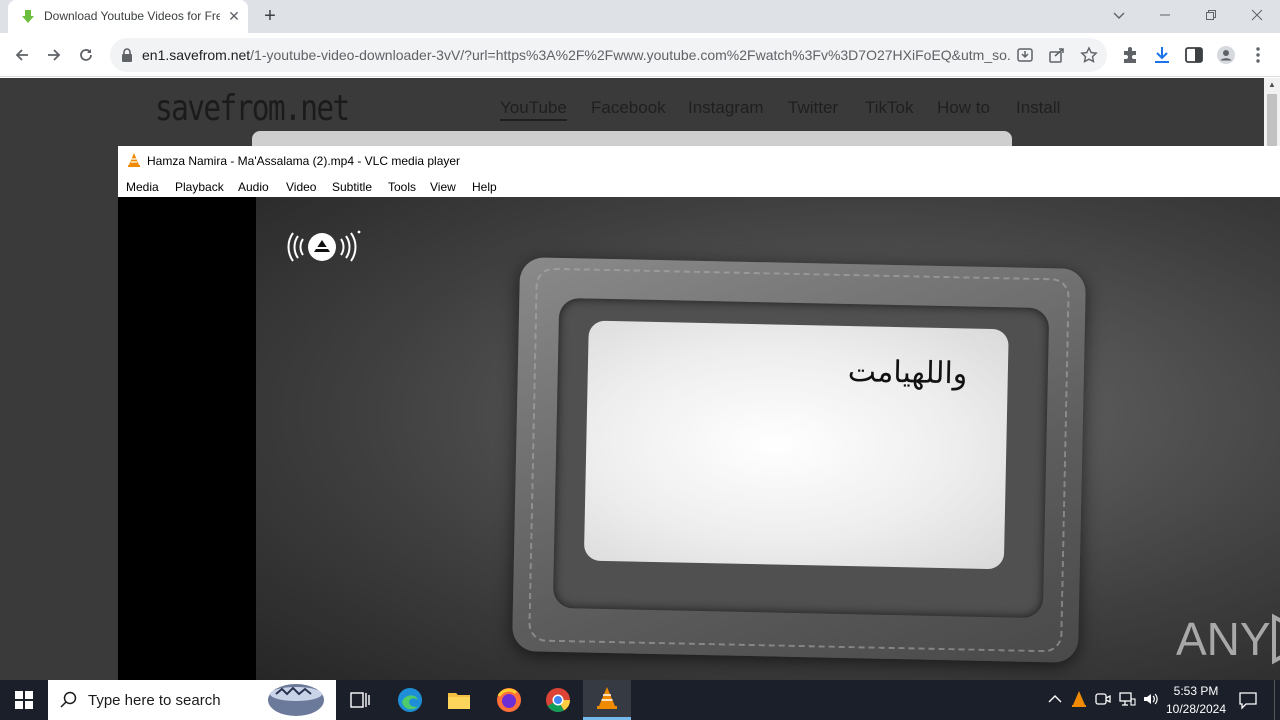  What do you see at coordinates (252, 108) in the screenshot?
I see `savefrom-logo: savefrom.net` at bounding box center [252, 108].